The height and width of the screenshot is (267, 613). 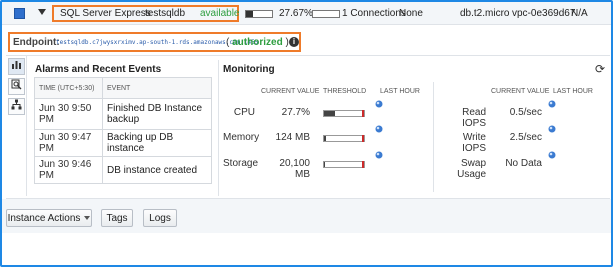 I want to click on cpu-usage-fill, so click(x=250, y=14).